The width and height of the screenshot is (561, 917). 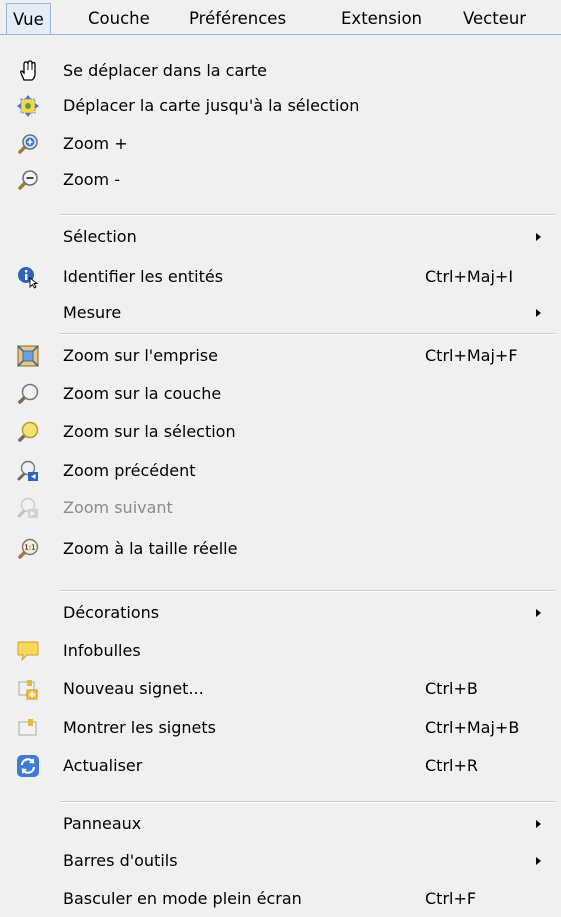 I want to click on identify-icon, so click(x=28, y=277).